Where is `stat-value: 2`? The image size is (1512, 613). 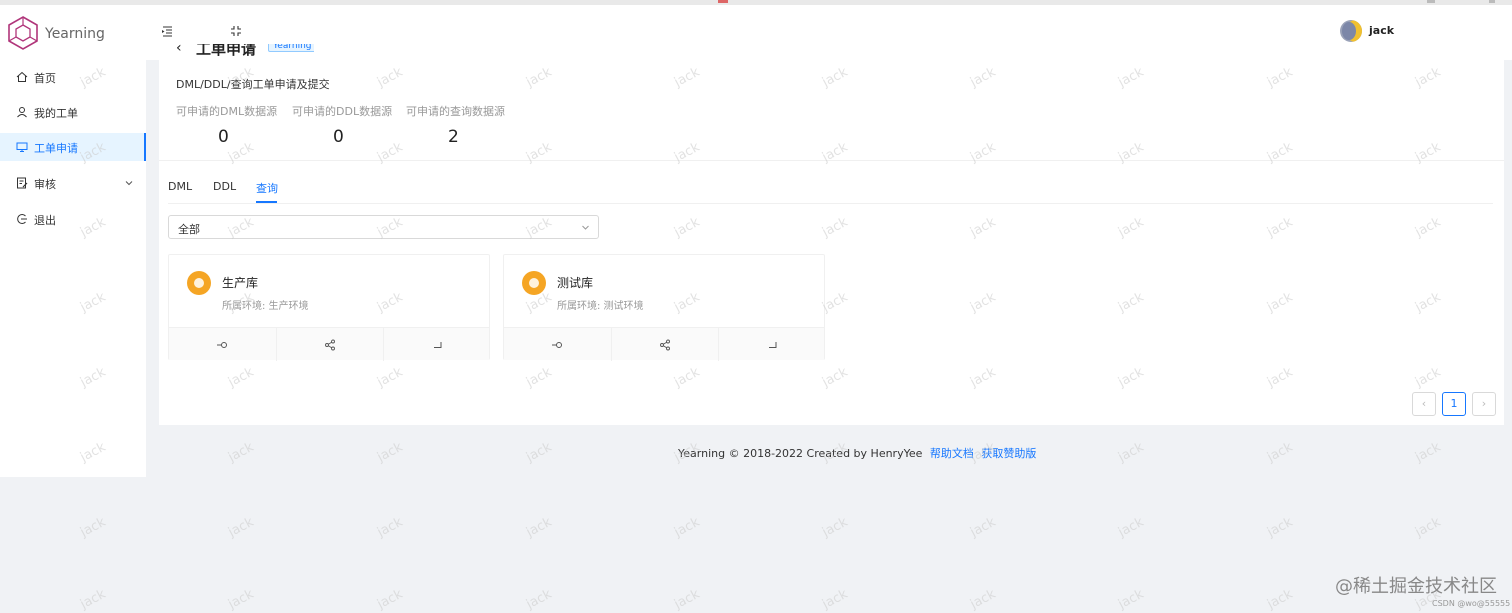 stat-value: 2 is located at coordinates (453, 137).